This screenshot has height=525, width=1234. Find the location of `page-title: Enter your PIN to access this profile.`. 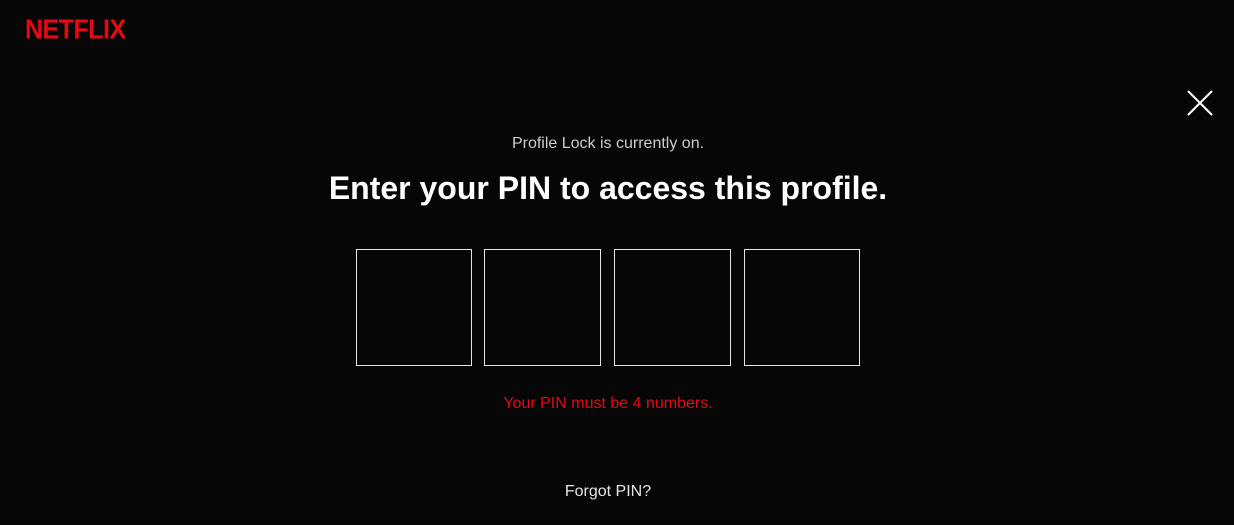

page-title: Enter your PIN to access this profile. is located at coordinates (608, 188).